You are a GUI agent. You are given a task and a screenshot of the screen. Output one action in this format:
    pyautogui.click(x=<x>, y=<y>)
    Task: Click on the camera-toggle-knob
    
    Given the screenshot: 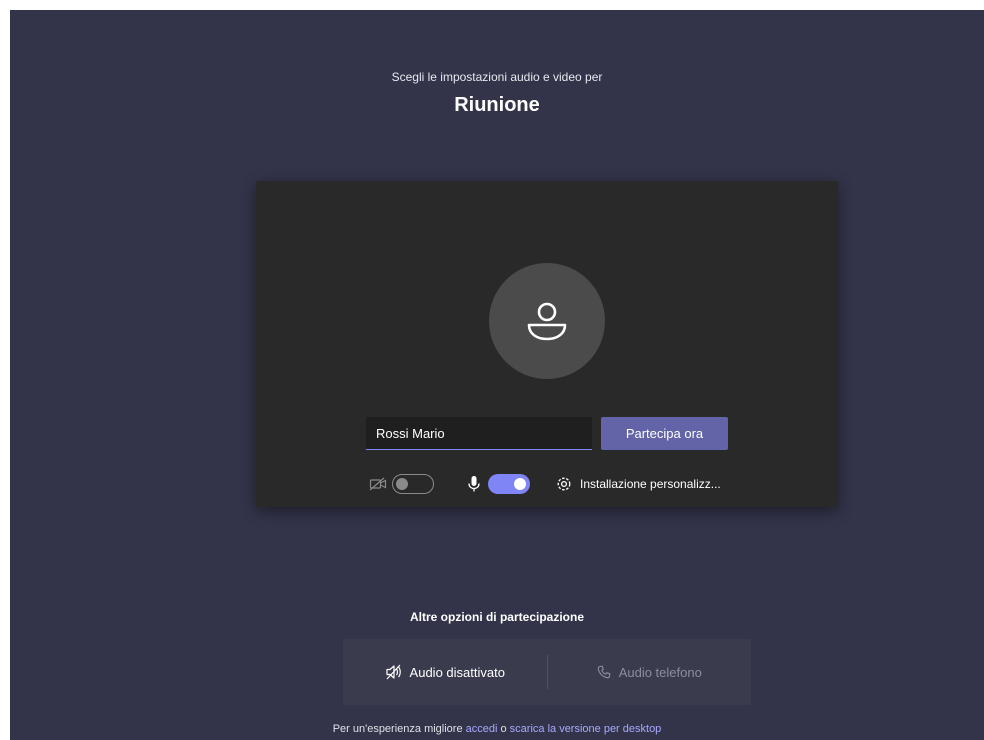 What is the action you would take?
    pyautogui.click(x=402, y=484)
    